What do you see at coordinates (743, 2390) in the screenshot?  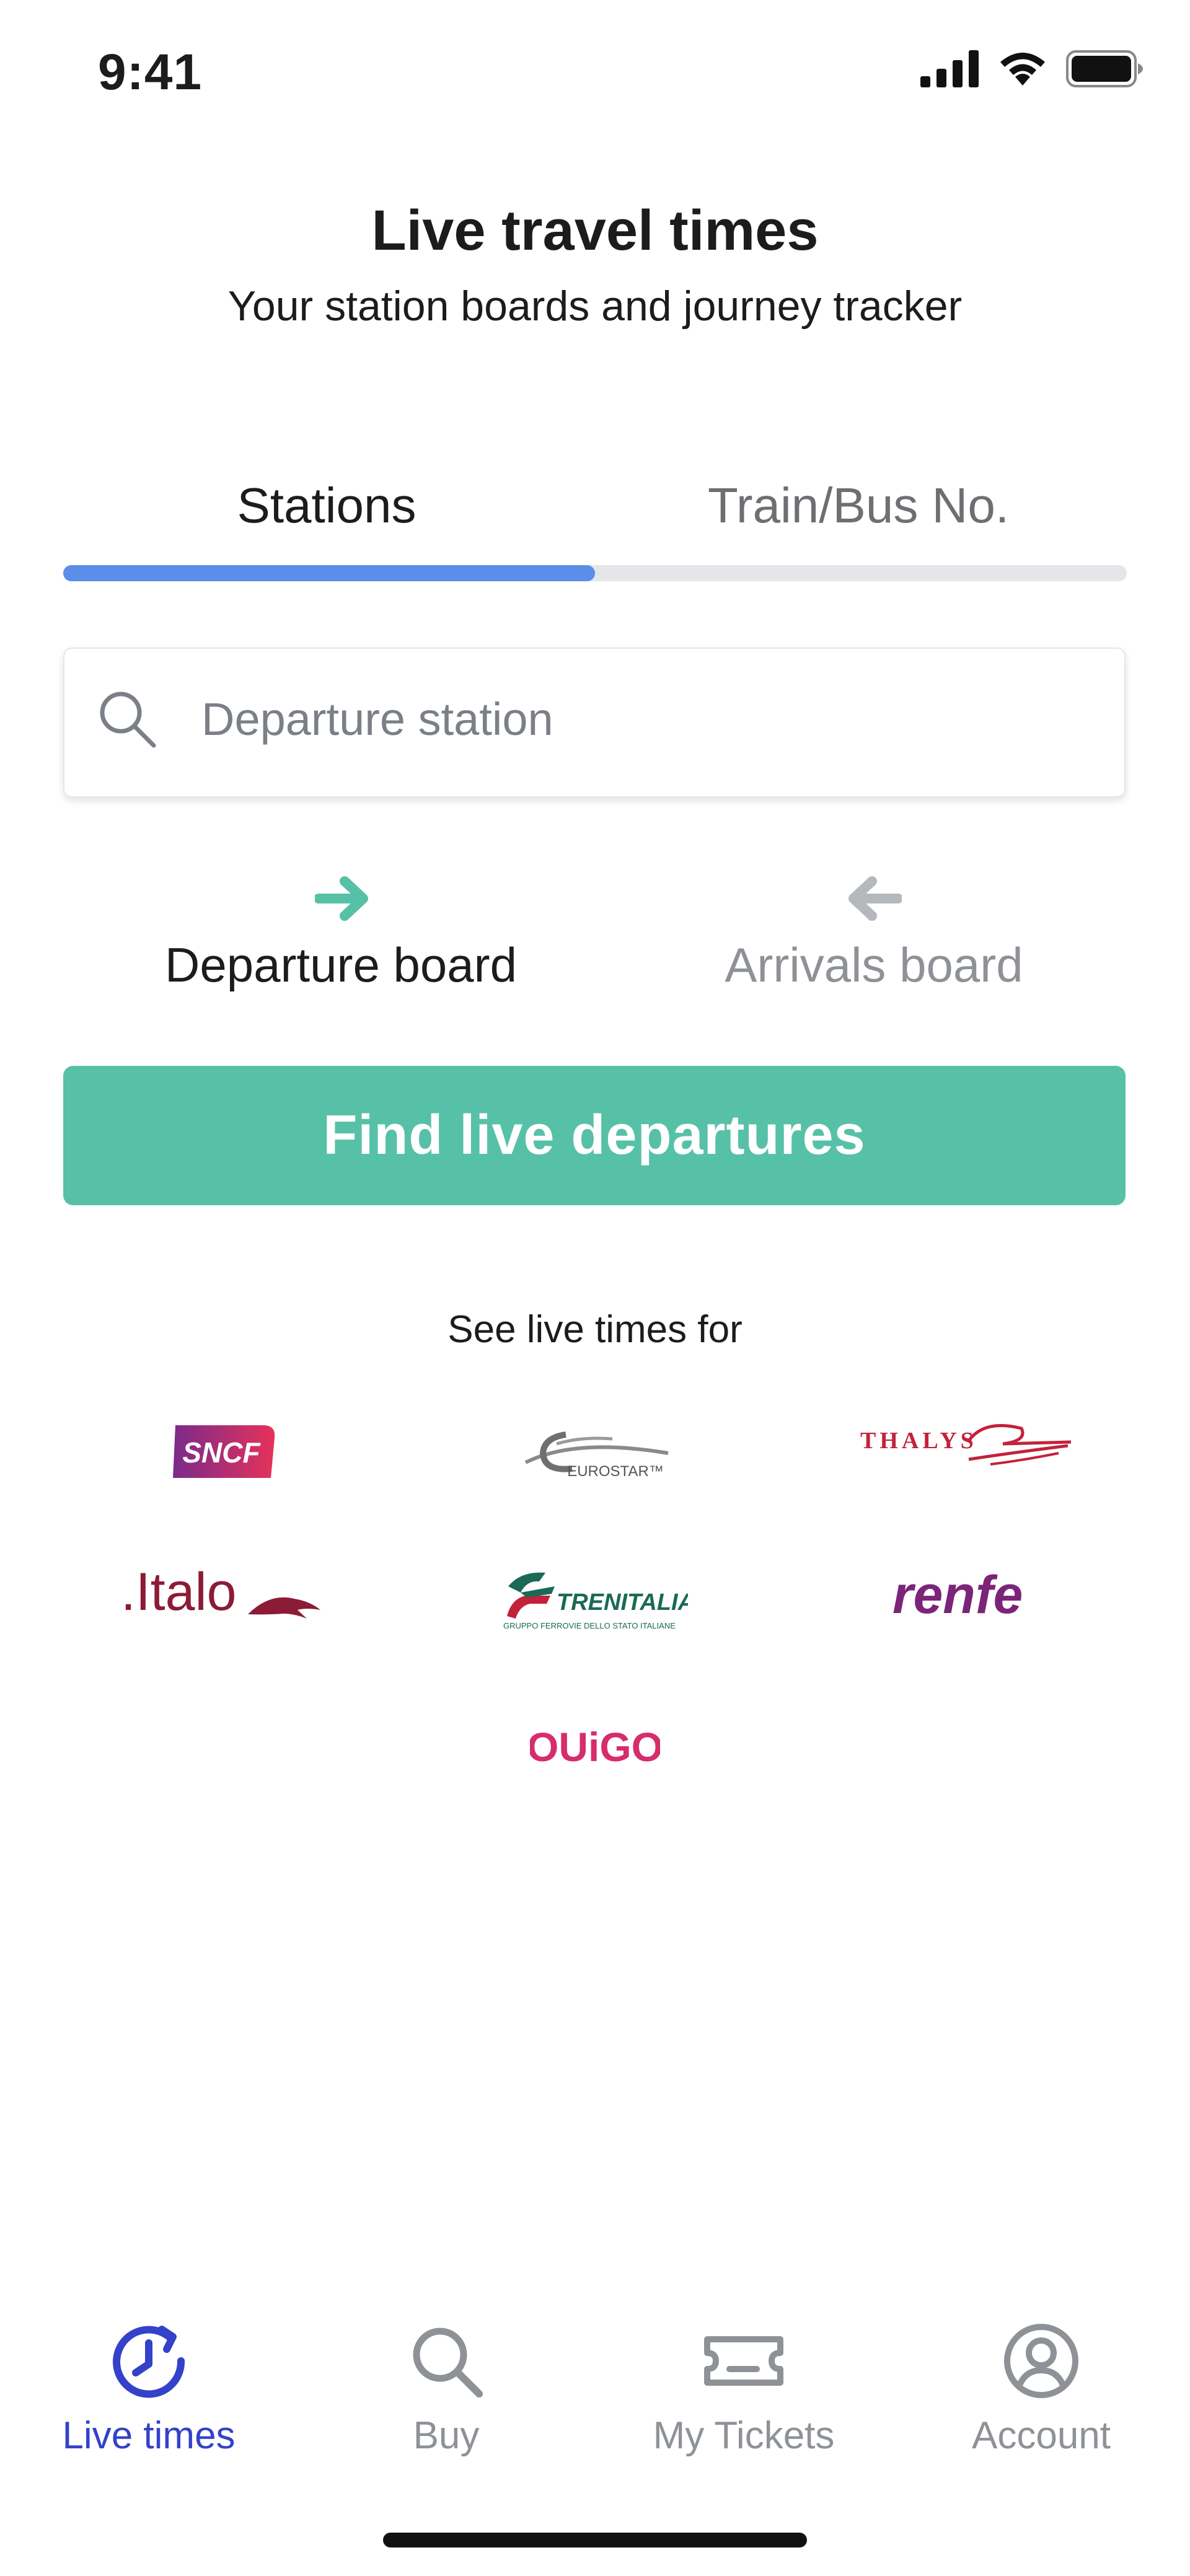 I see `nav-my-tickets: My Tickets` at bounding box center [743, 2390].